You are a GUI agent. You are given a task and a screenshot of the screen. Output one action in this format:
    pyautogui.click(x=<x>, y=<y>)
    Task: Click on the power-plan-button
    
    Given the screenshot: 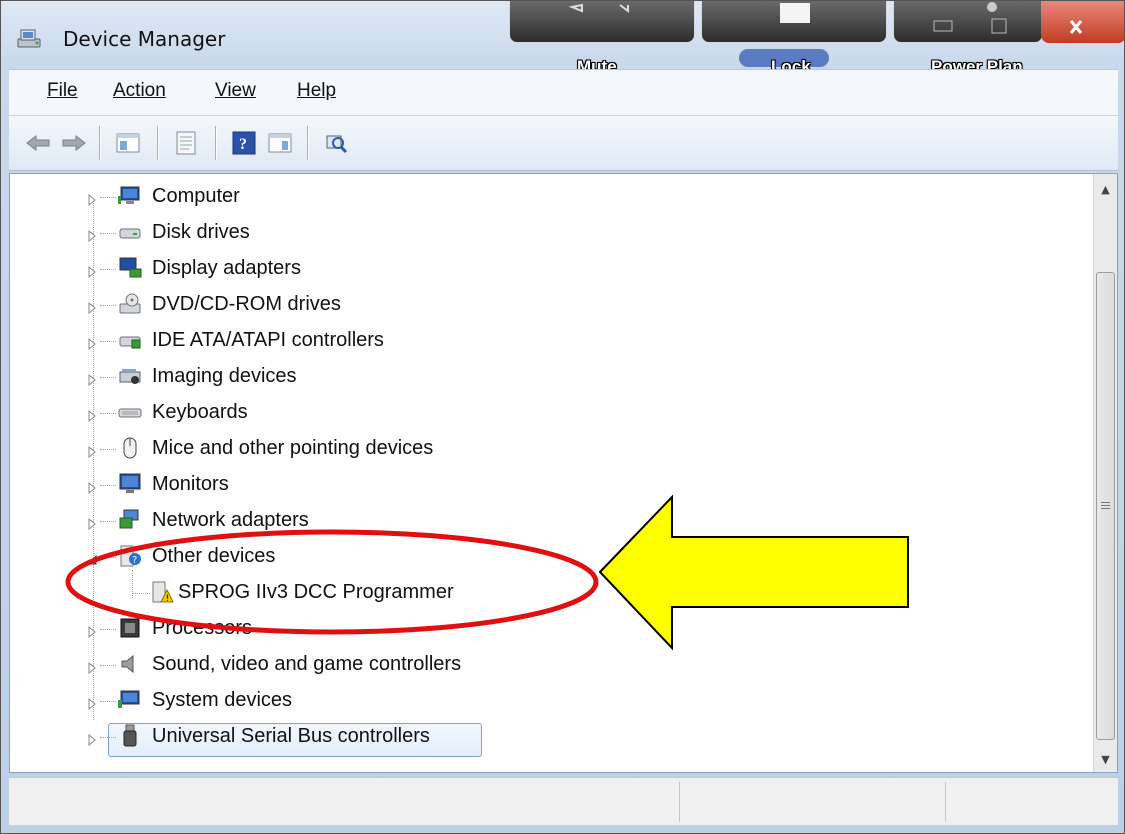 What is the action you would take?
    pyautogui.click(x=968, y=22)
    